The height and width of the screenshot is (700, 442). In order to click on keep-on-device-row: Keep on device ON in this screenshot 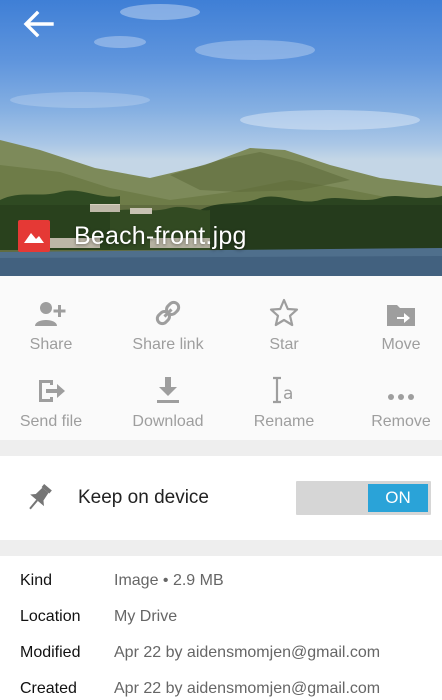, I will do `click(221, 498)`.